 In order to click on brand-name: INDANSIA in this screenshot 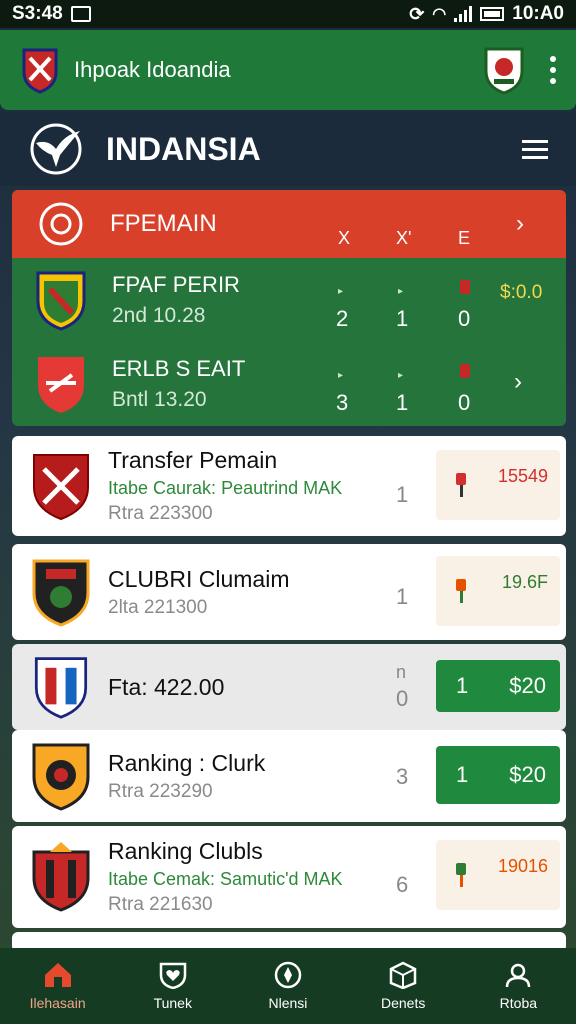, I will do `click(183, 148)`.